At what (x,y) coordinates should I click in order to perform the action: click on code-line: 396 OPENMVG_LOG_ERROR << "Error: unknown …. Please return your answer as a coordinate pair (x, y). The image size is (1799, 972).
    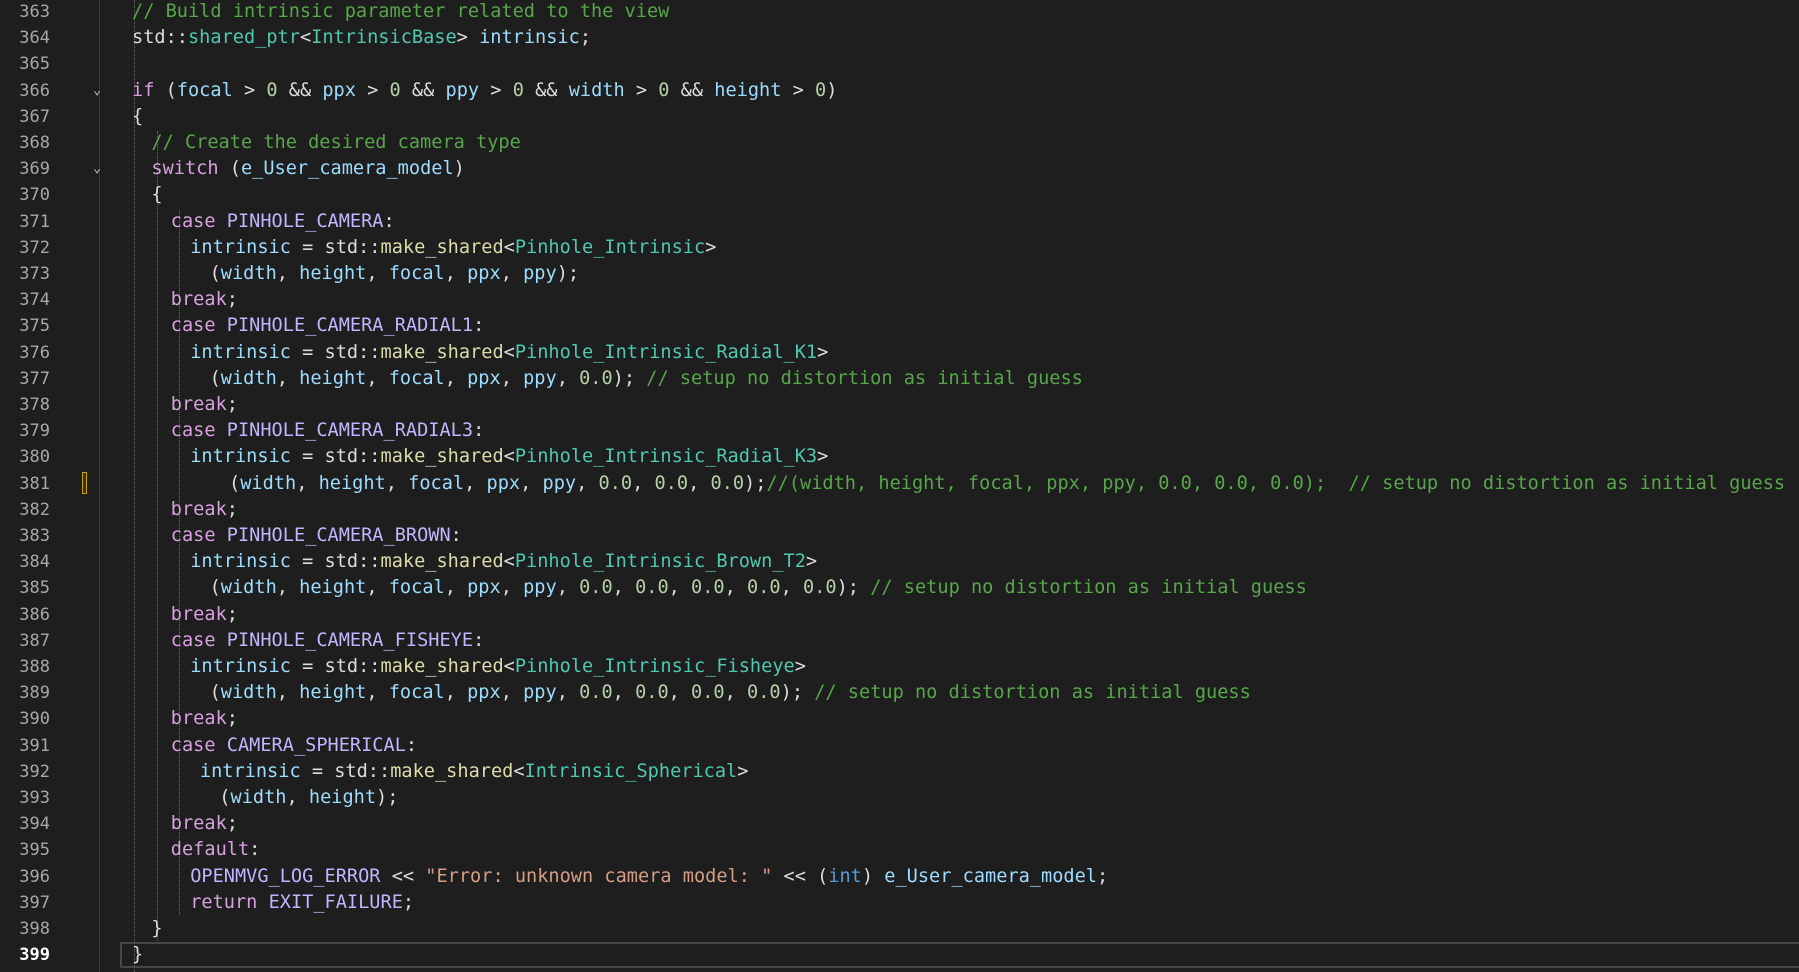
    Looking at the image, I should click on (899, 877).